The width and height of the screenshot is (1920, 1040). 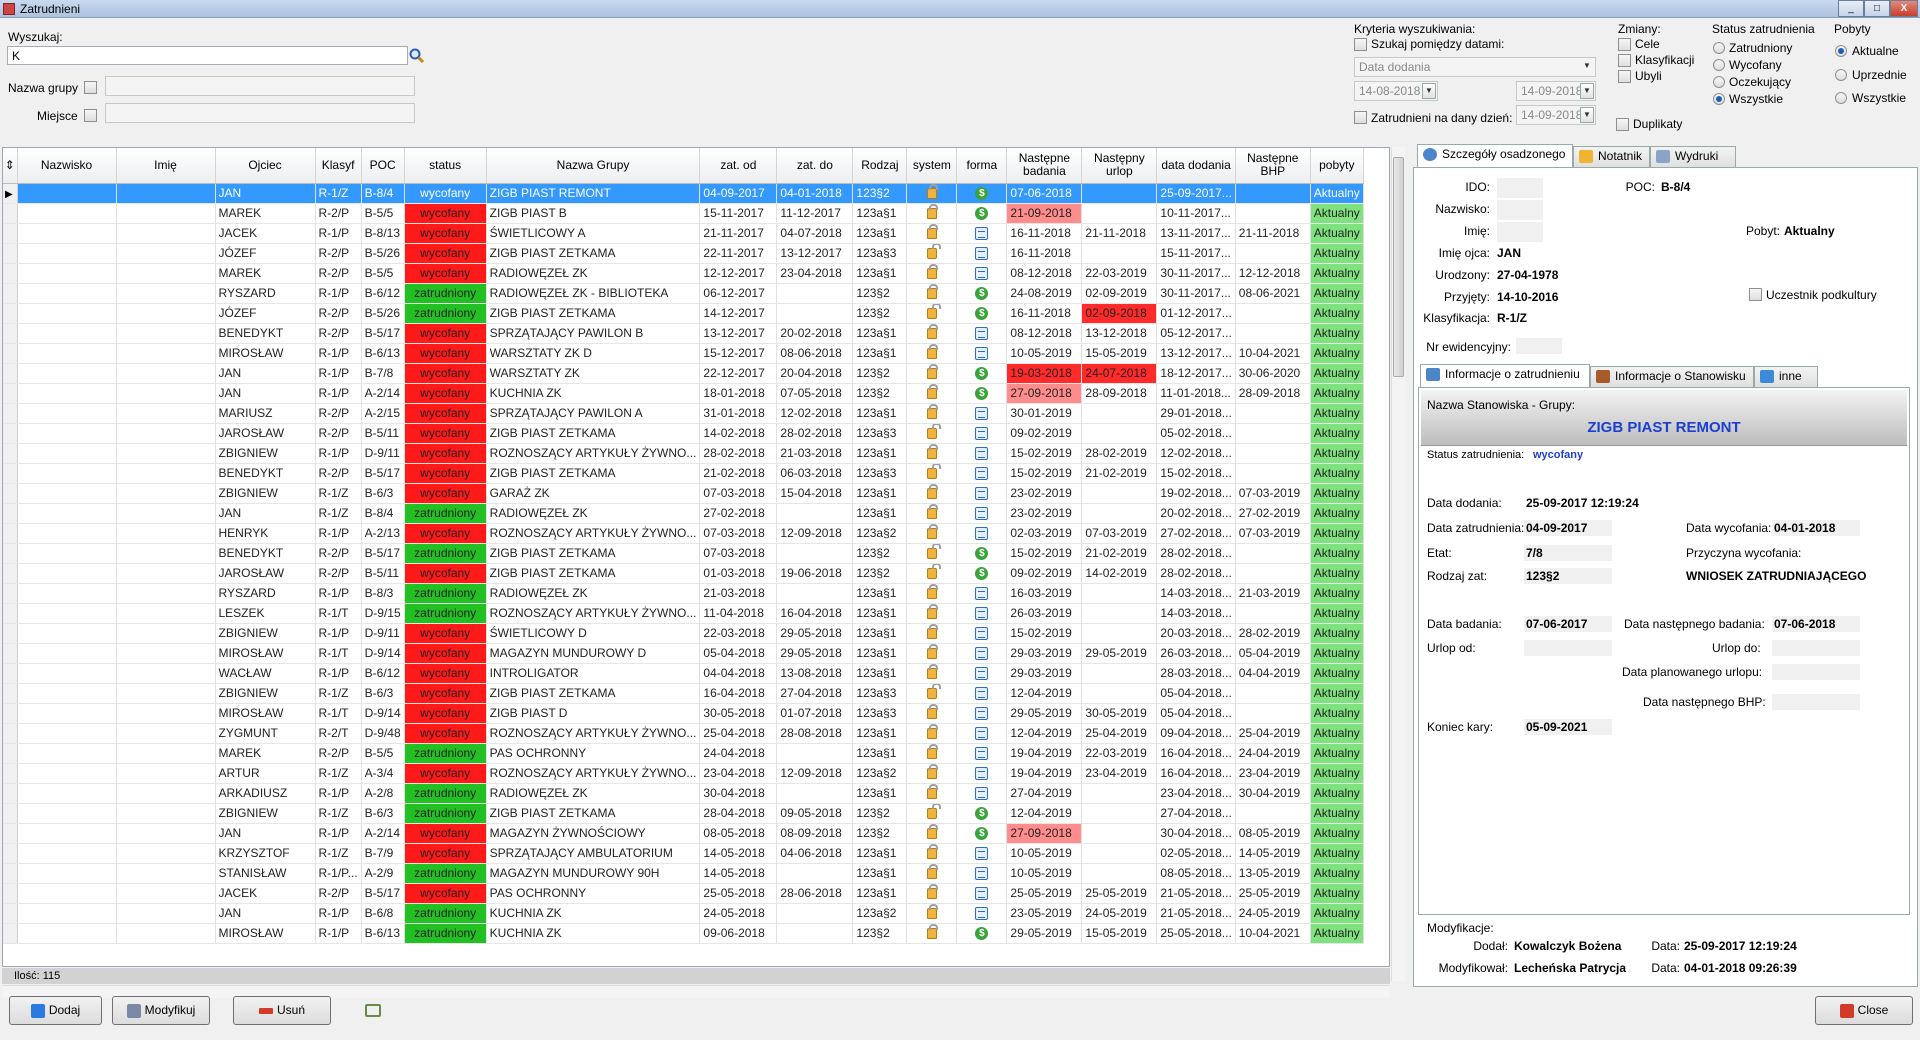 What do you see at coordinates (445, 166) in the screenshot?
I see `column-header: status` at bounding box center [445, 166].